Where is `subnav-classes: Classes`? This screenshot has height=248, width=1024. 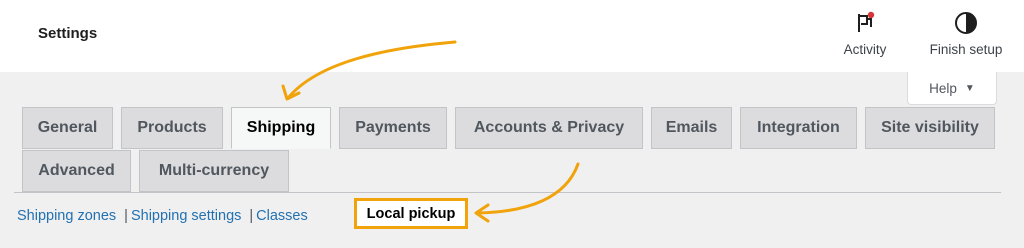
subnav-classes: Classes is located at coordinates (282, 216).